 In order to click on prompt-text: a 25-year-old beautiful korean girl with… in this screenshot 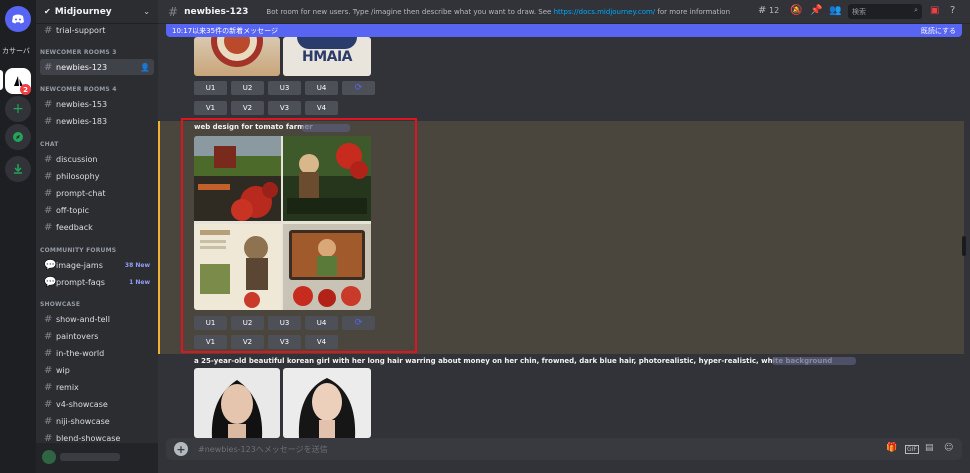, I will do `click(513, 361)`.